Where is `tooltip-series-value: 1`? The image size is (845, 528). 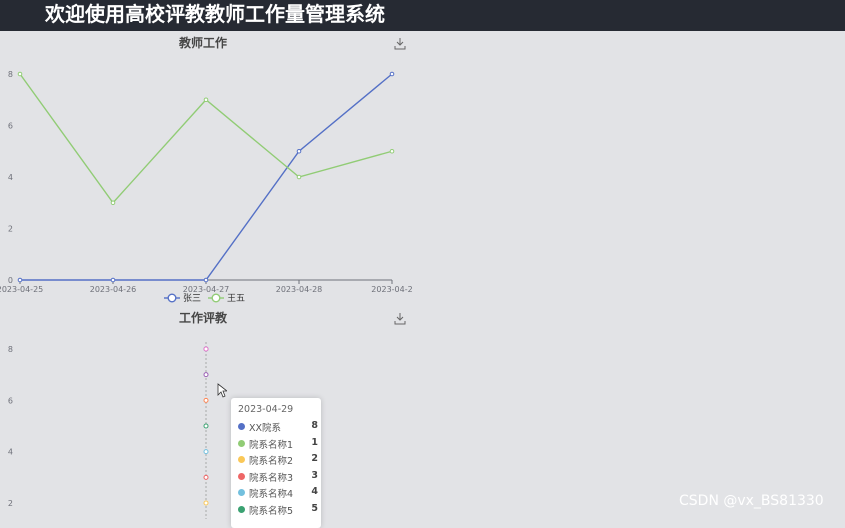 tooltip-series-value: 1 is located at coordinates (314, 442).